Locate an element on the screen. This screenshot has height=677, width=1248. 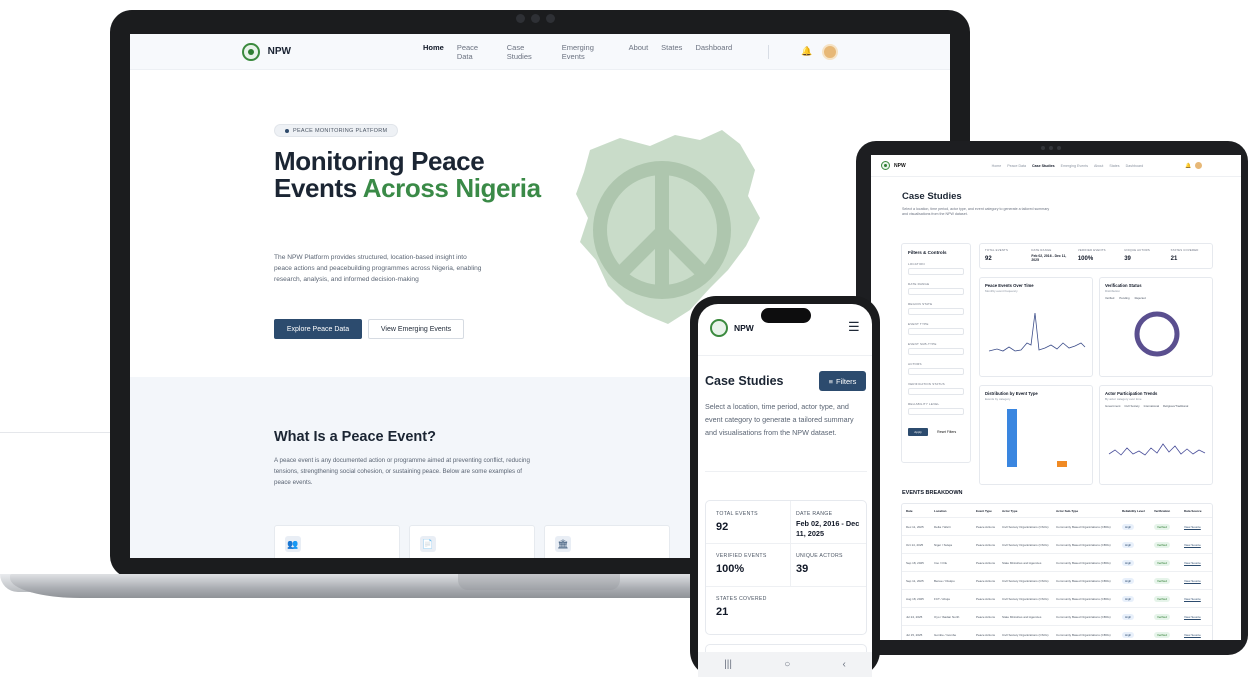
recent-apps-icon: ||| is located at coordinates (728, 664).